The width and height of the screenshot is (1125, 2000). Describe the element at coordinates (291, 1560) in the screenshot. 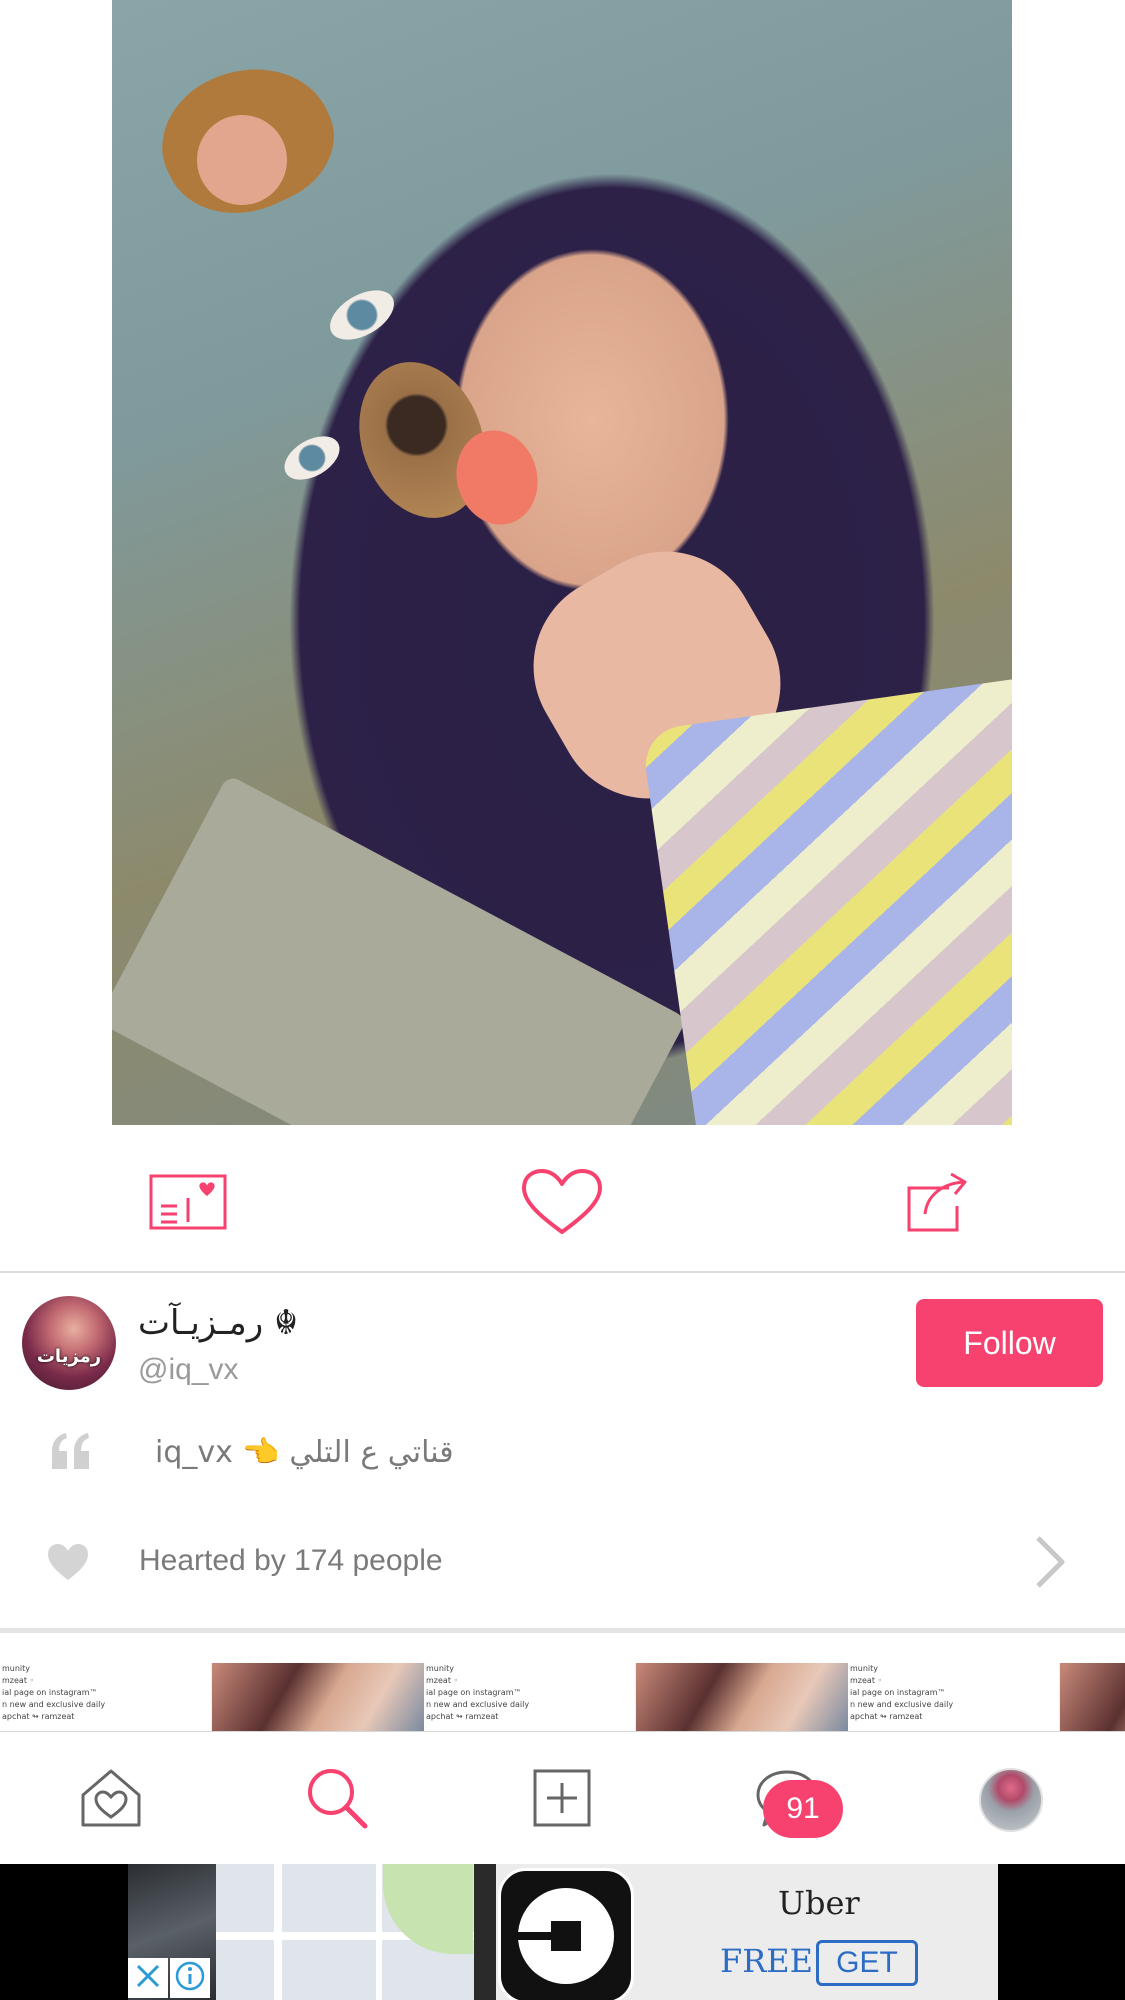

I see `hearted-by-text: Hearted by 174 people` at that location.